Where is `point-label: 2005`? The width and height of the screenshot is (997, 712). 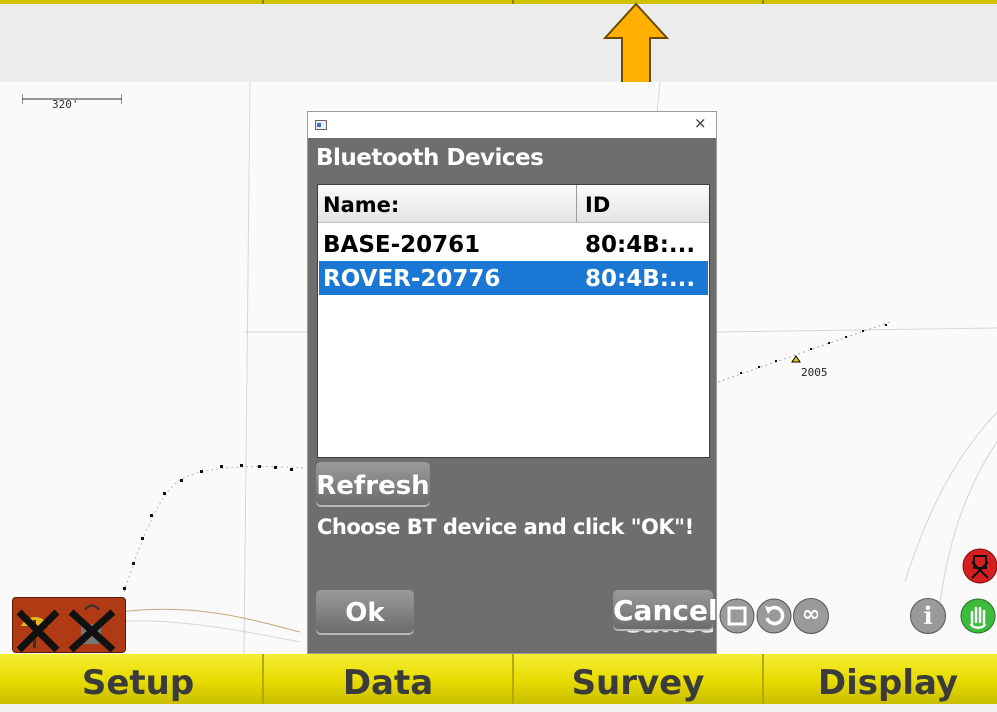 point-label: 2005 is located at coordinates (814, 372).